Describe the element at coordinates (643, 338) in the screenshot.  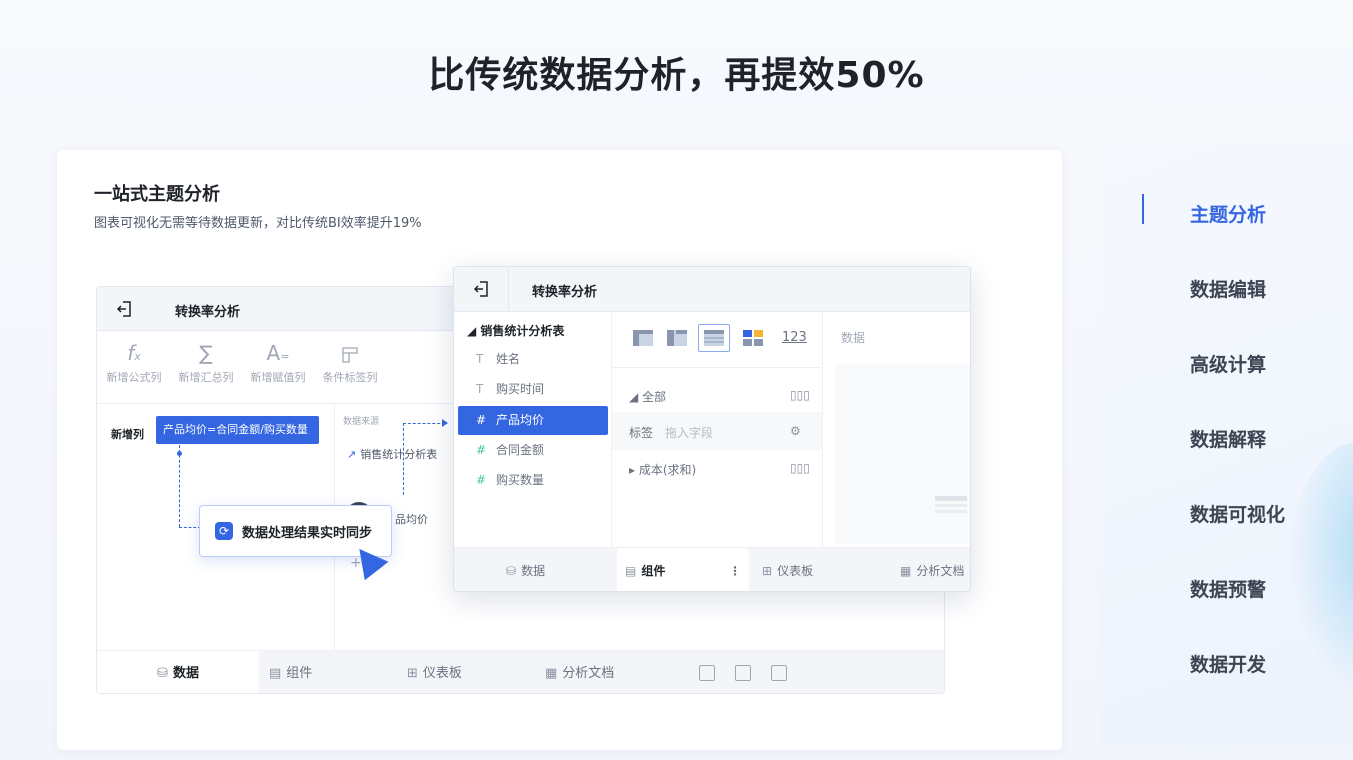
I see `table-chart-icon` at that location.